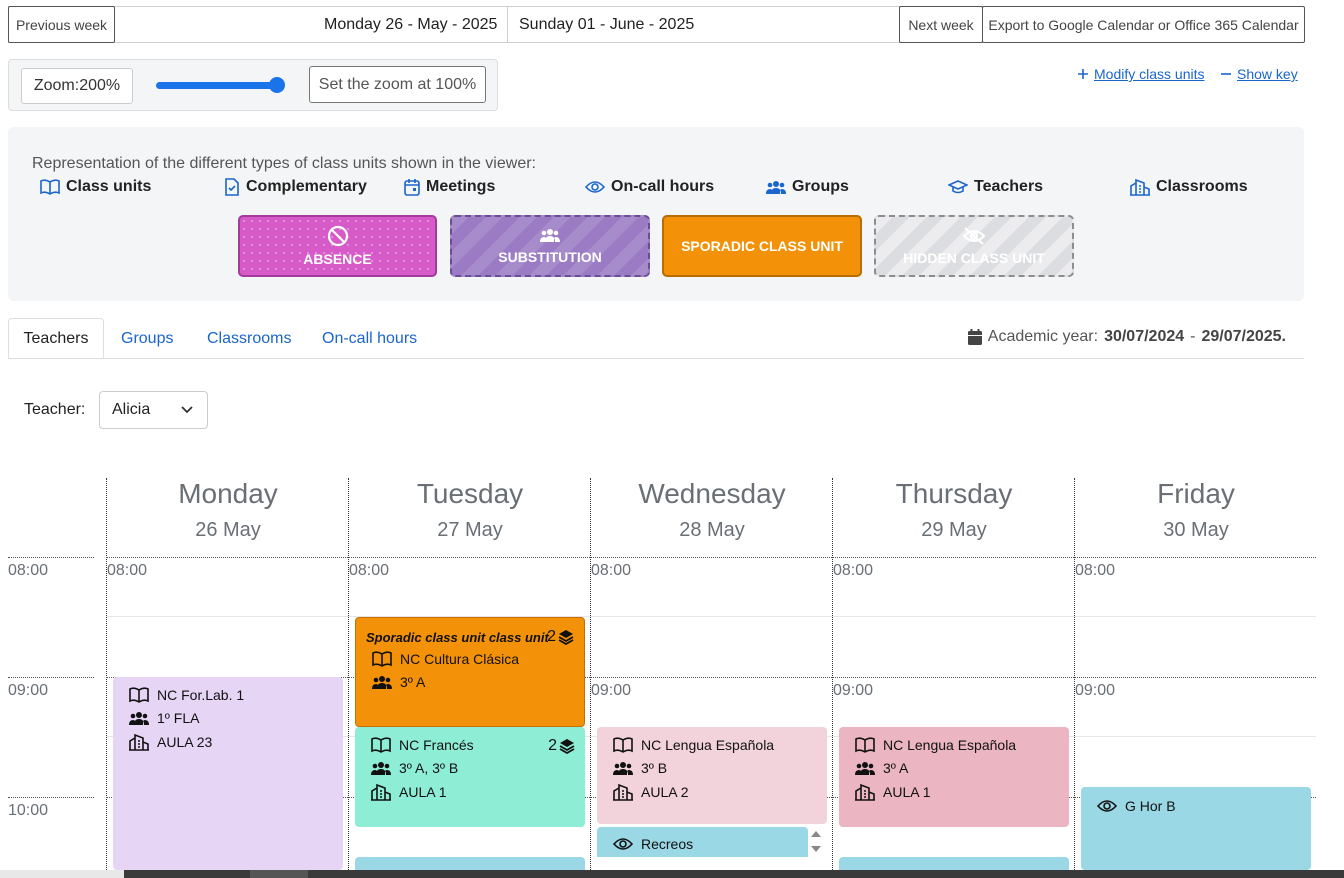 This screenshot has height=878, width=1344. What do you see at coordinates (413, 682) in the screenshot?
I see `event-group: 3º A` at bounding box center [413, 682].